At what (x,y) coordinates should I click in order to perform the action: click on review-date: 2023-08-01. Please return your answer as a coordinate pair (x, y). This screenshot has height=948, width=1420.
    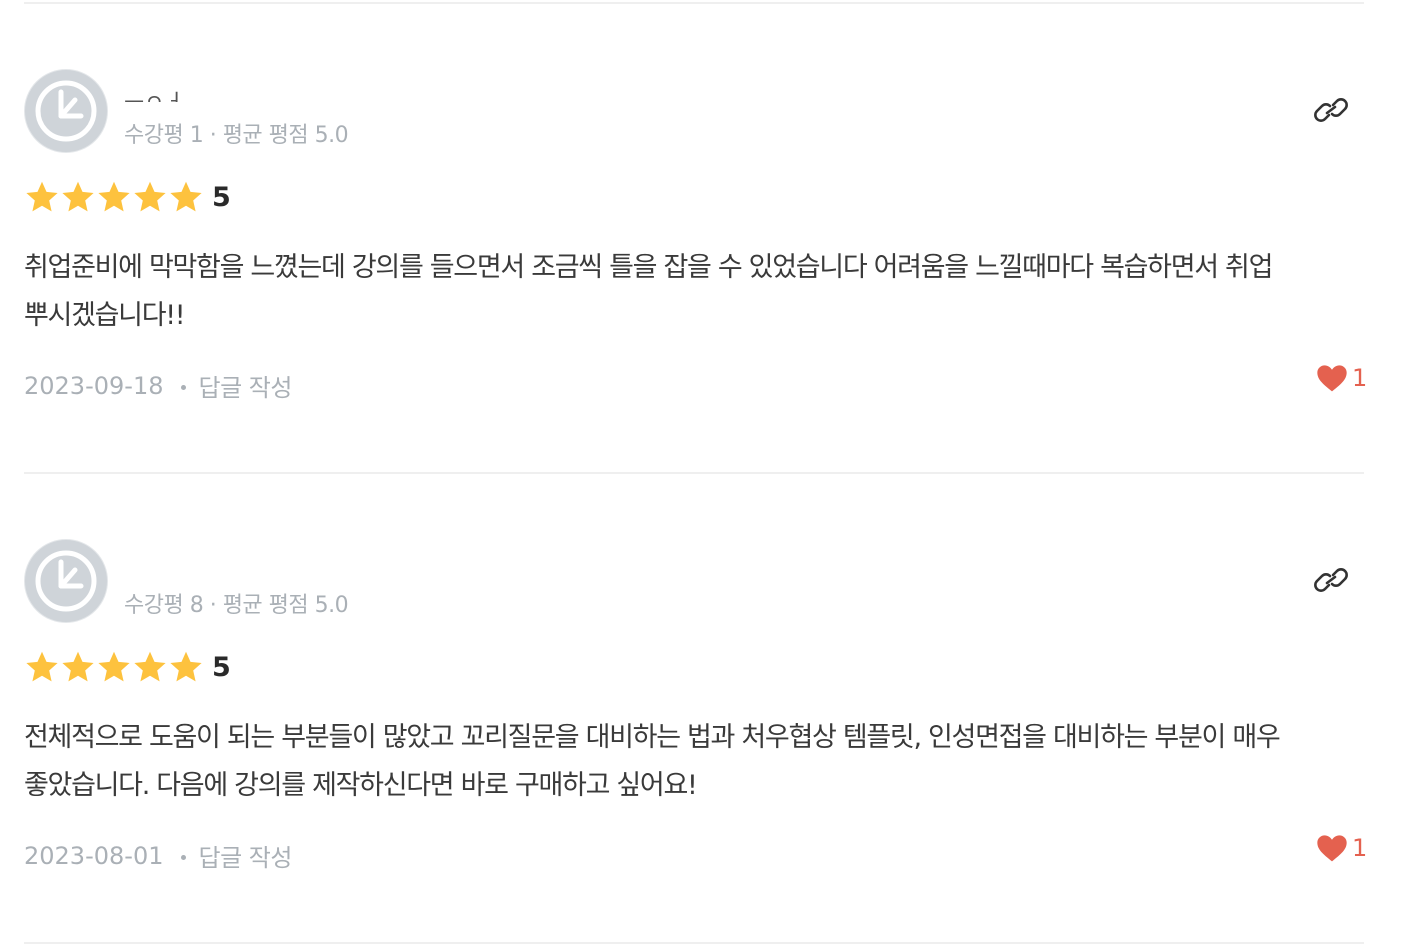
    Looking at the image, I should click on (94, 855).